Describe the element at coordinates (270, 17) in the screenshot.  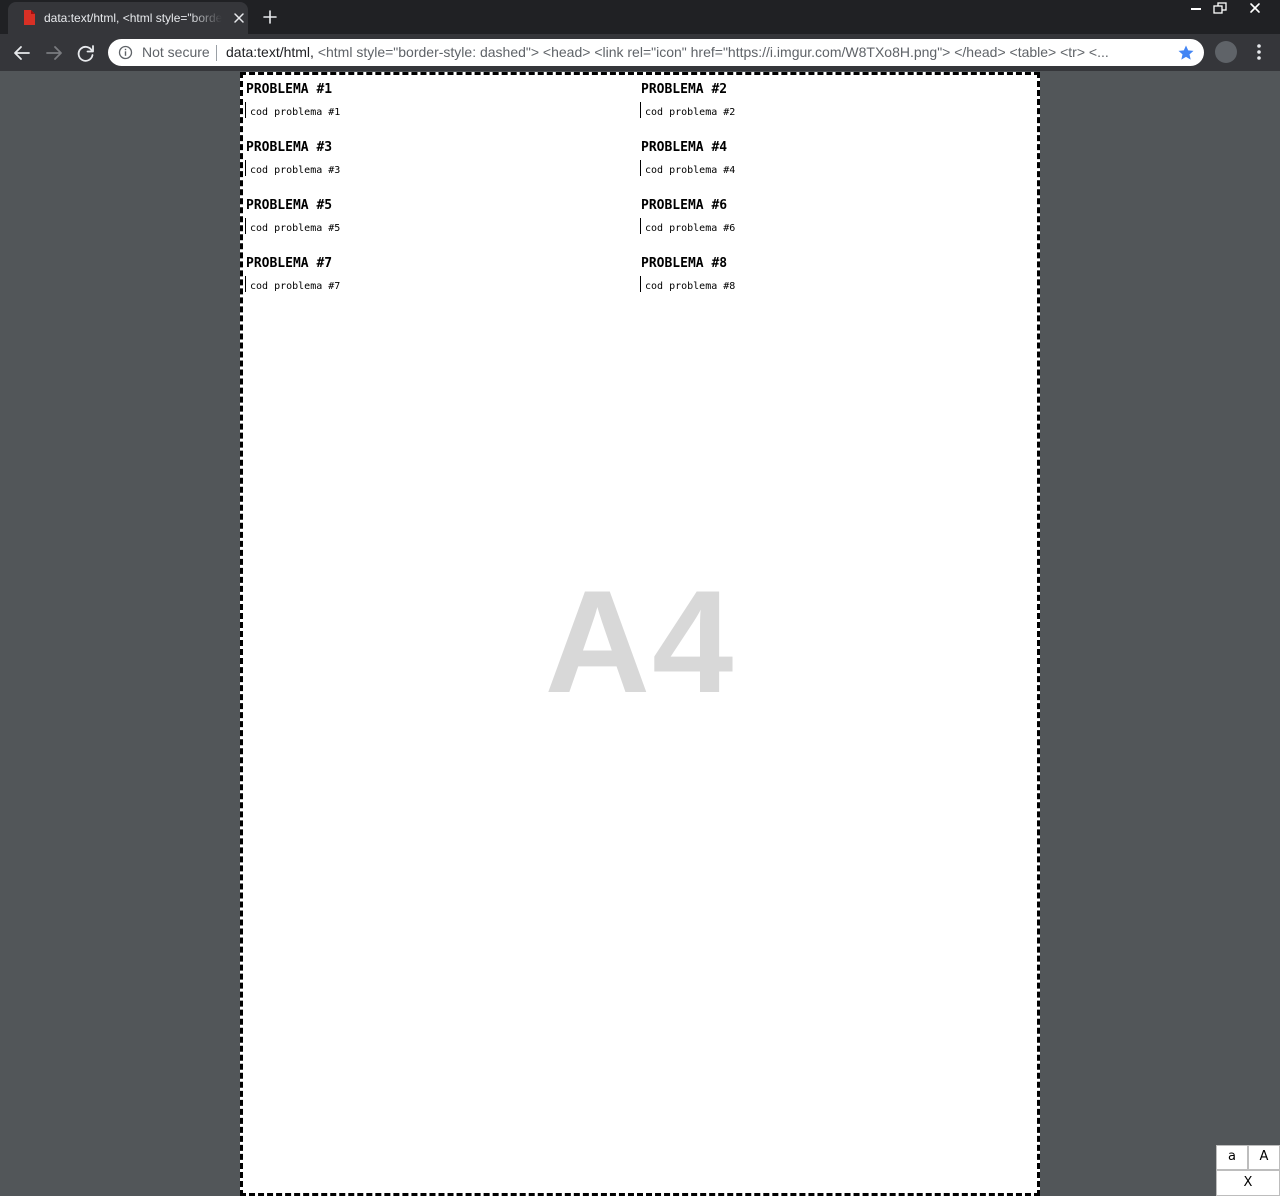
I see `new-tab-plus-icon` at that location.